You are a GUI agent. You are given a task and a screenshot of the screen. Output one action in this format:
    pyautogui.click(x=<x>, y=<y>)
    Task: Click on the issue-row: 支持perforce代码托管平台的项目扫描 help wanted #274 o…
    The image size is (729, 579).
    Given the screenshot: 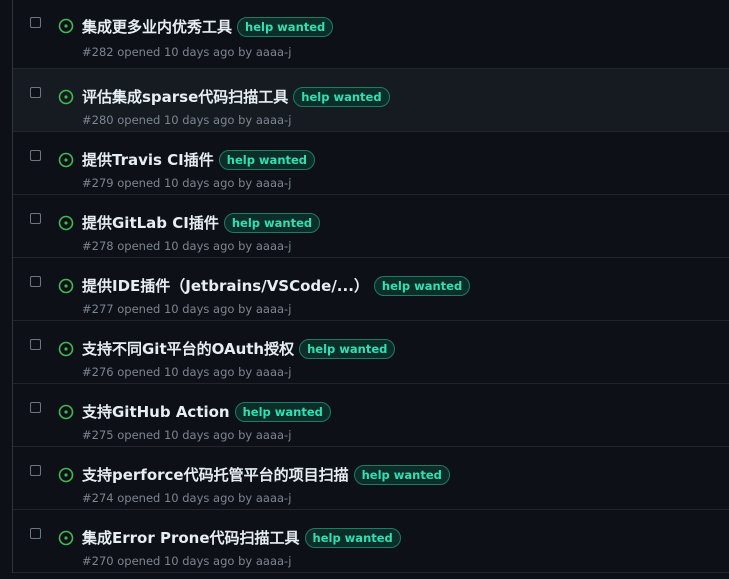 What is the action you would take?
    pyautogui.click(x=371, y=478)
    